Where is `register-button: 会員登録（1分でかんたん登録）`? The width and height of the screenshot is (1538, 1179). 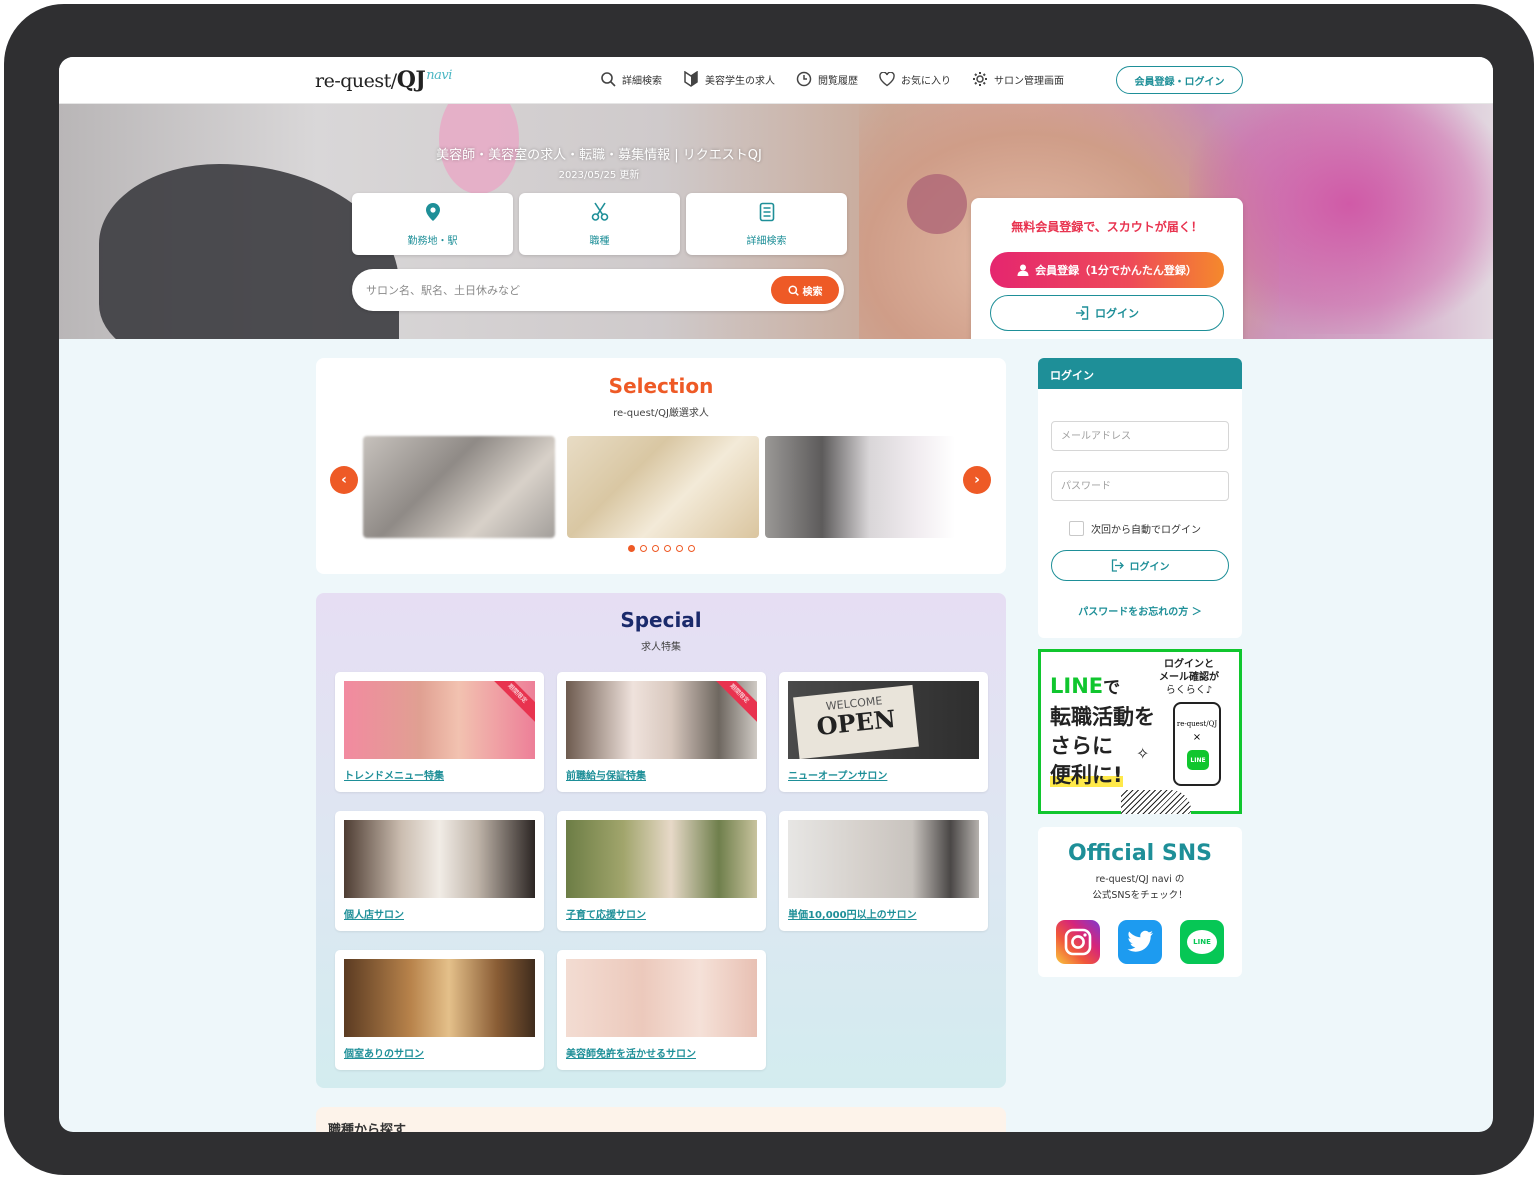 register-button: 会員登録（1分でかんたん登録） is located at coordinates (1107, 270).